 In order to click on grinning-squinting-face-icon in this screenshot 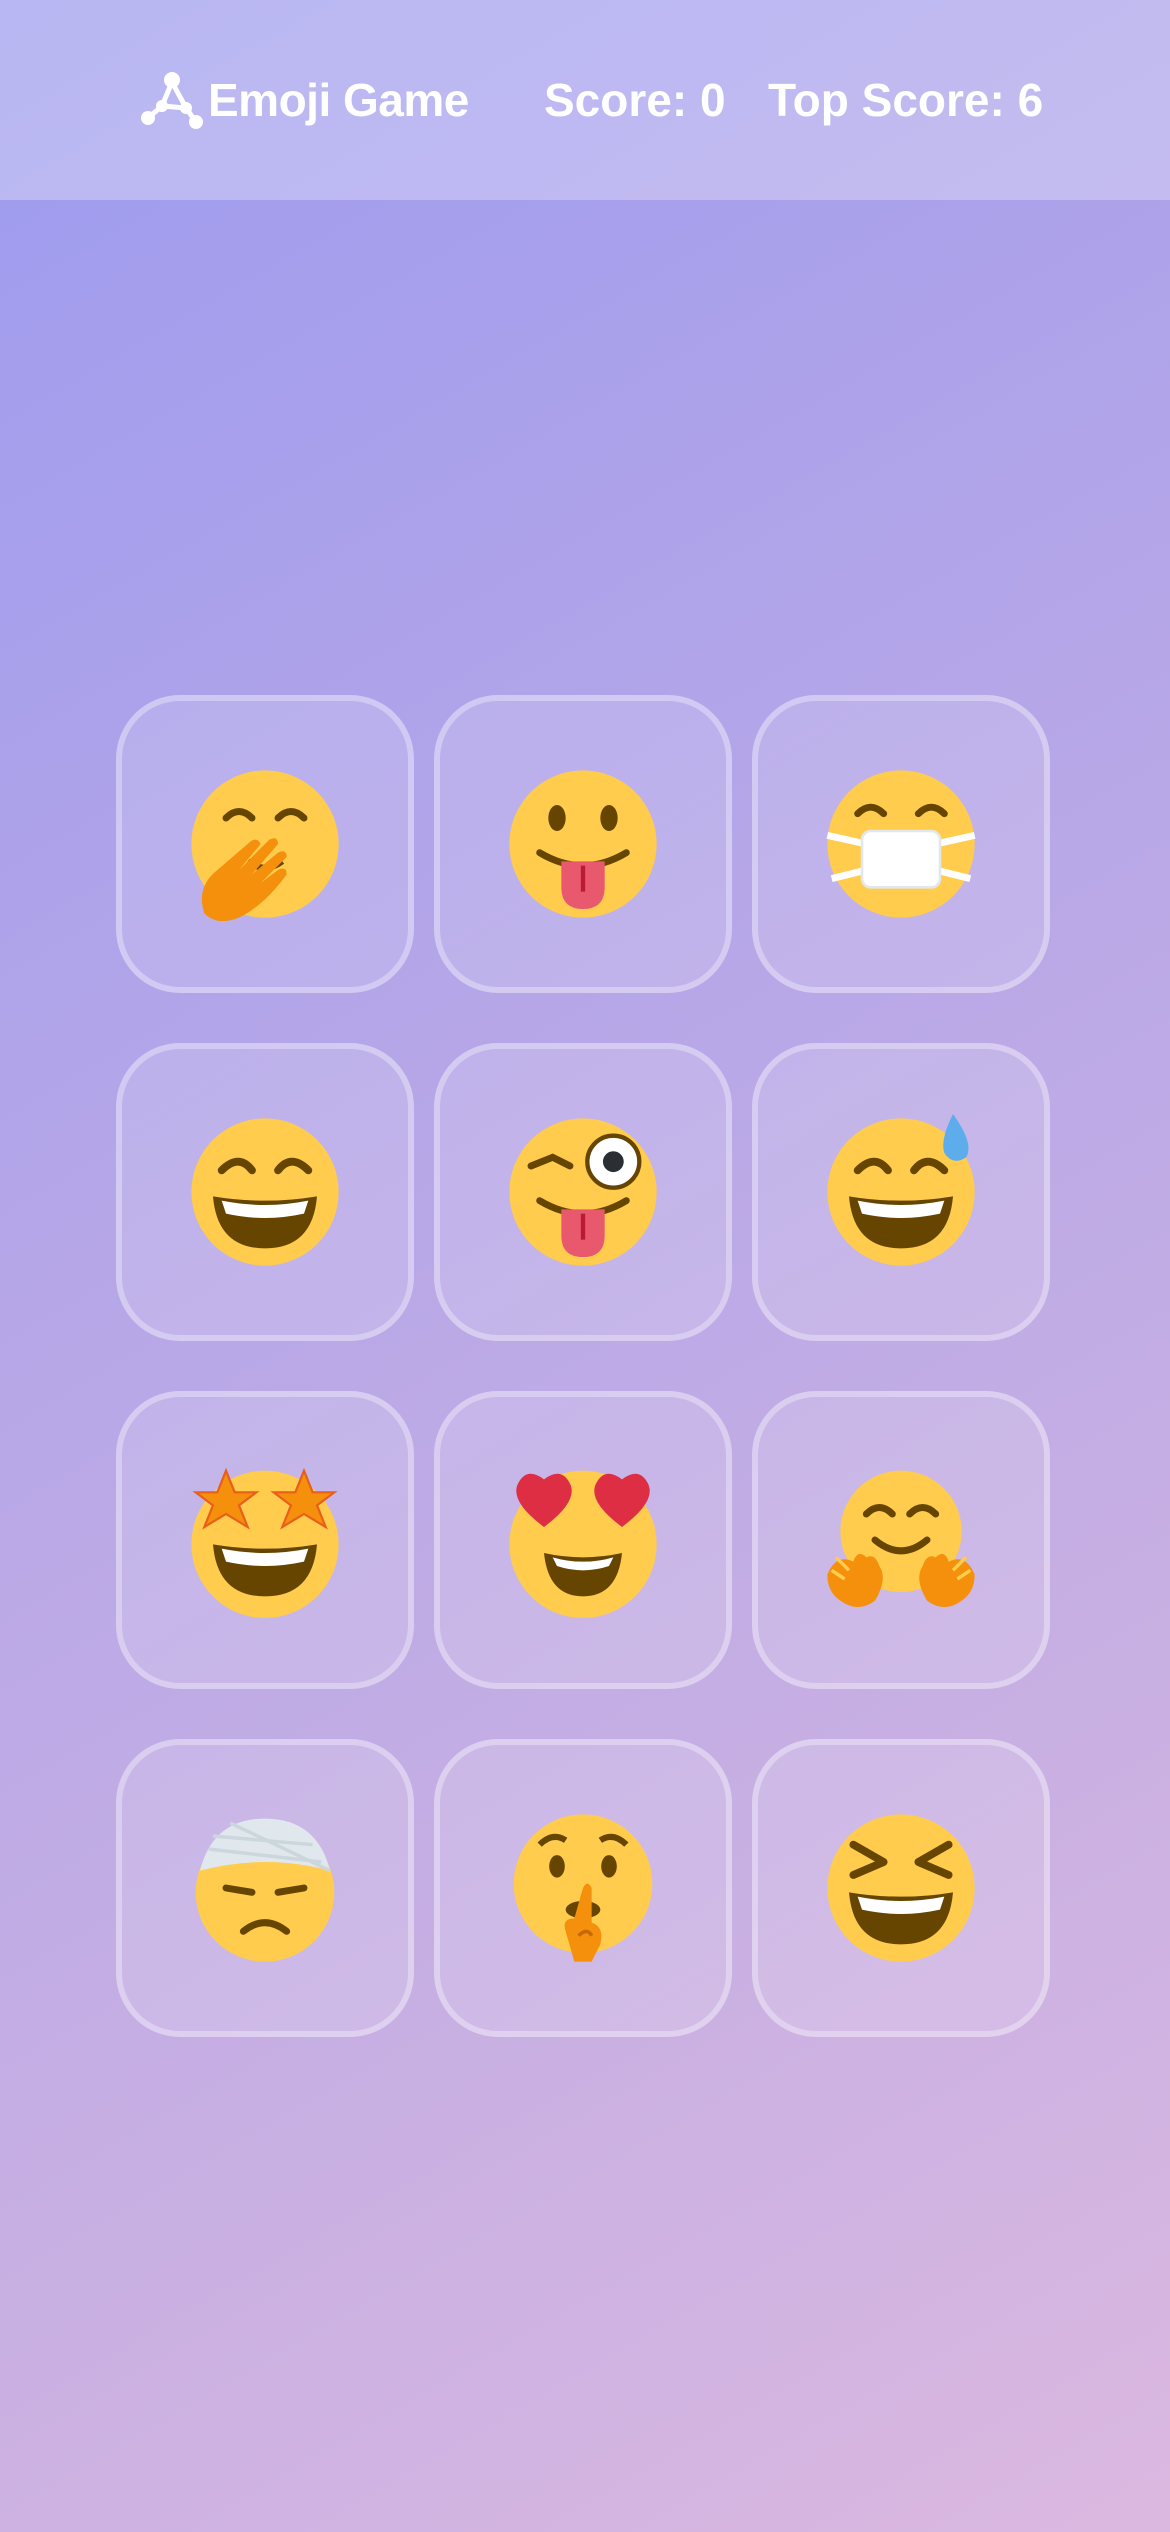, I will do `click(901, 1888)`.